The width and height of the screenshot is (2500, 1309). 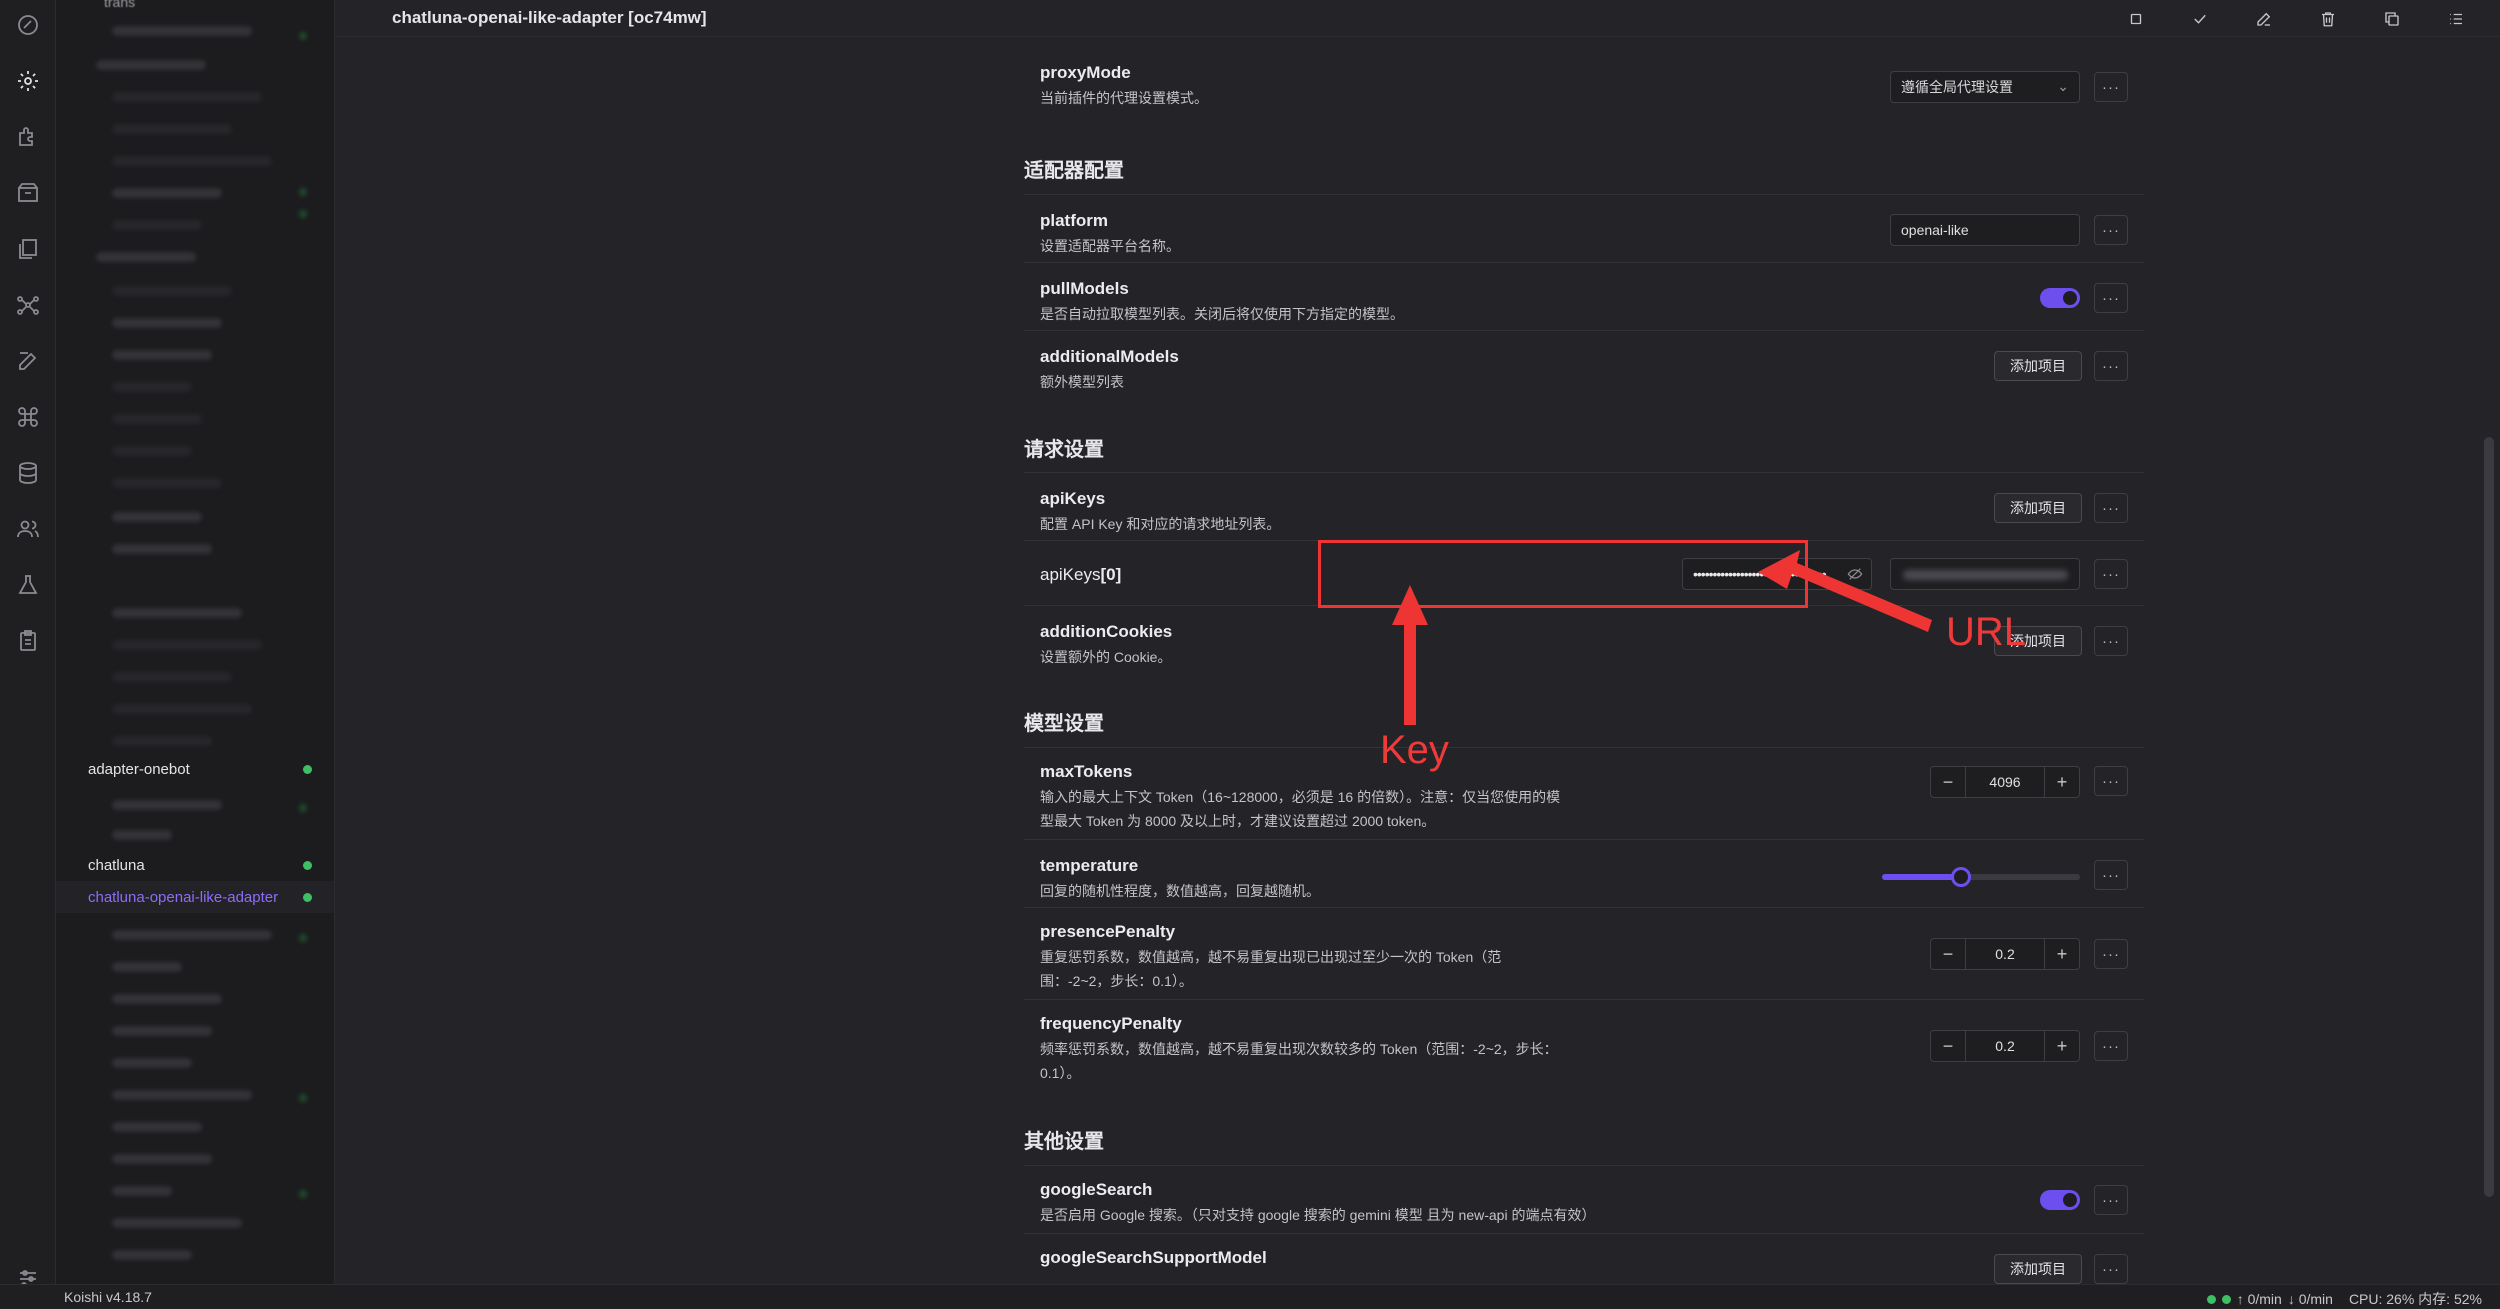 What do you see at coordinates (139, 769) in the screenshot?
I see `plugin-label: adapter-onebot` at bounding box center [139, 769].